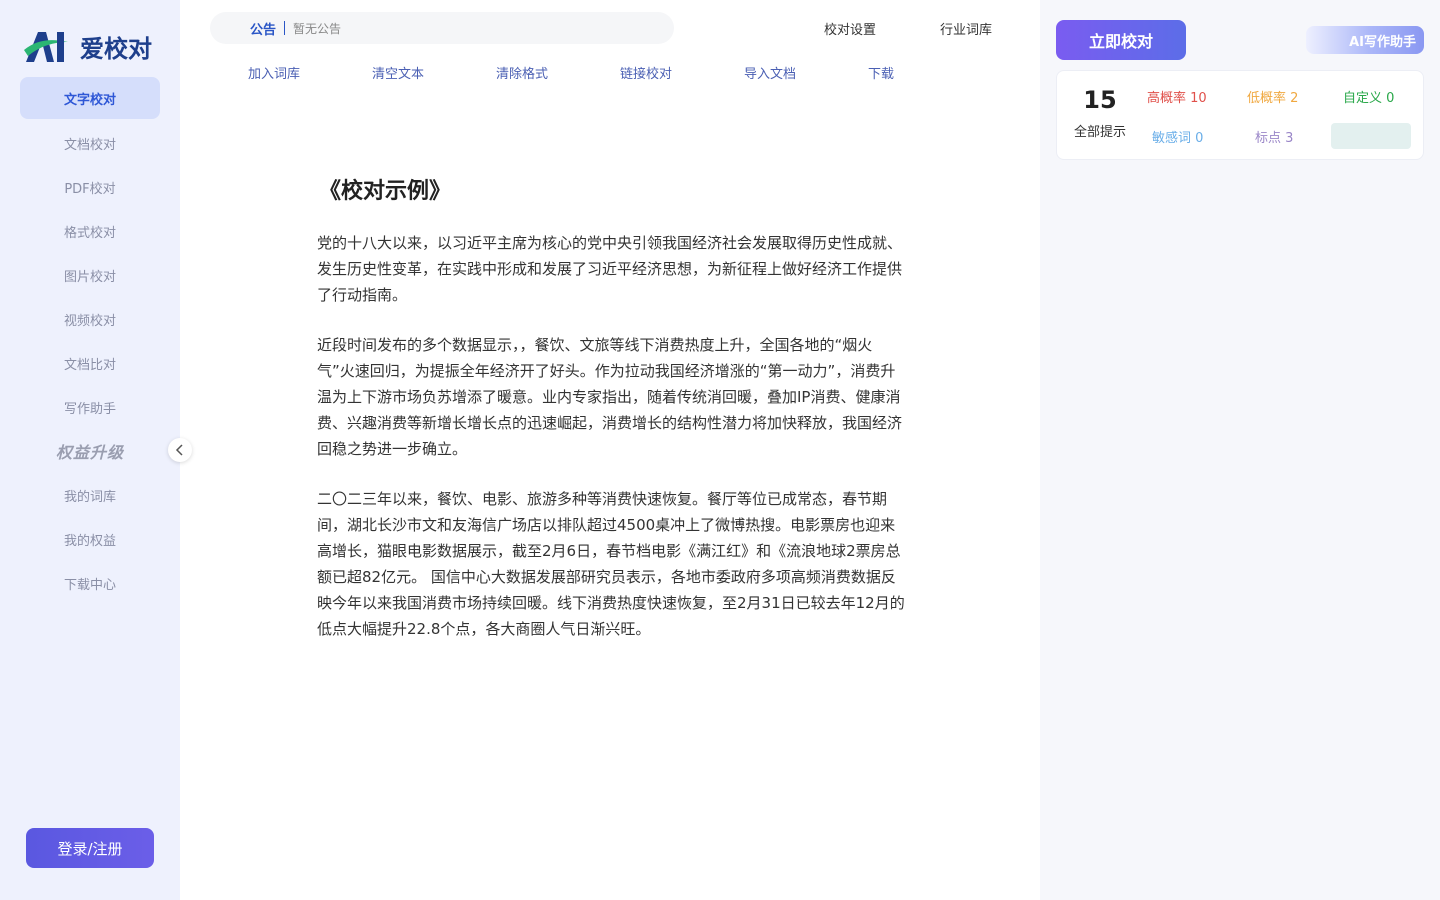 The height and width of the screenshot is (900, 1440). Describe the element at coordinates (1177, 96) in the screenshot. I see `stat-high-probability: 高概率 10` at that location.